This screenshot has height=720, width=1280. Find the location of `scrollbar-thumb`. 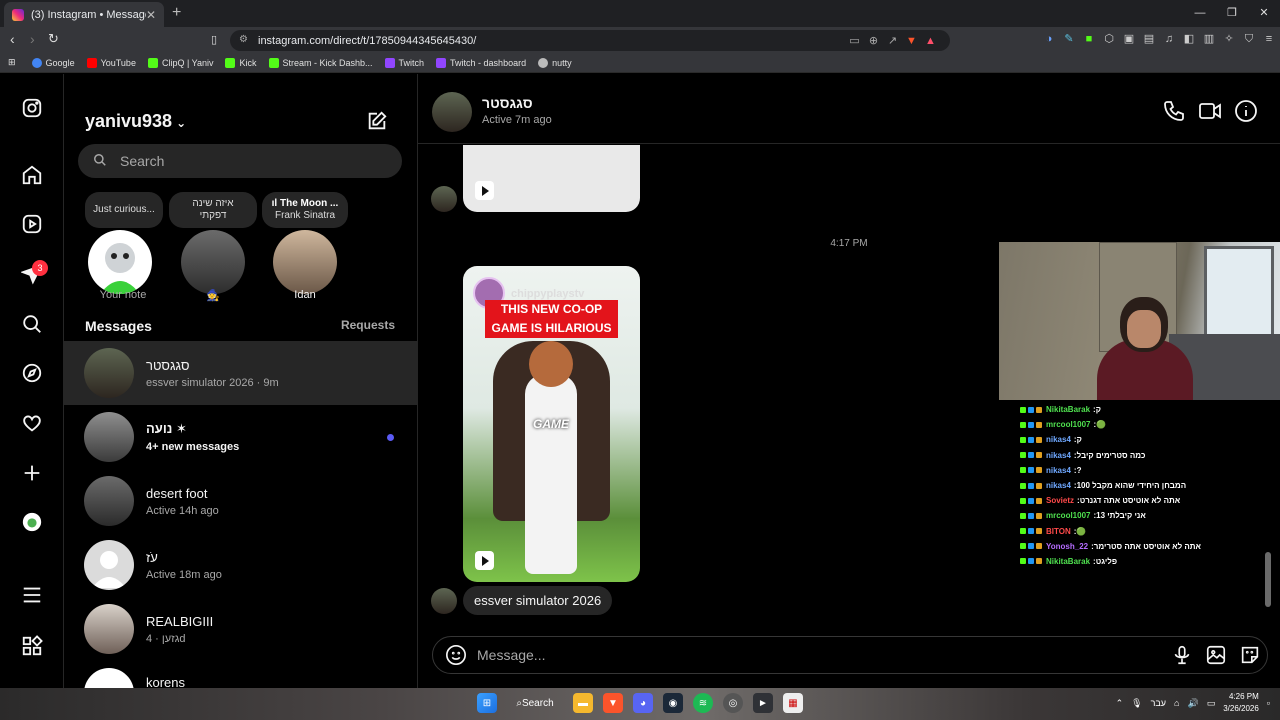

scrollbar-thumb is located at coordinates (1268, 579).